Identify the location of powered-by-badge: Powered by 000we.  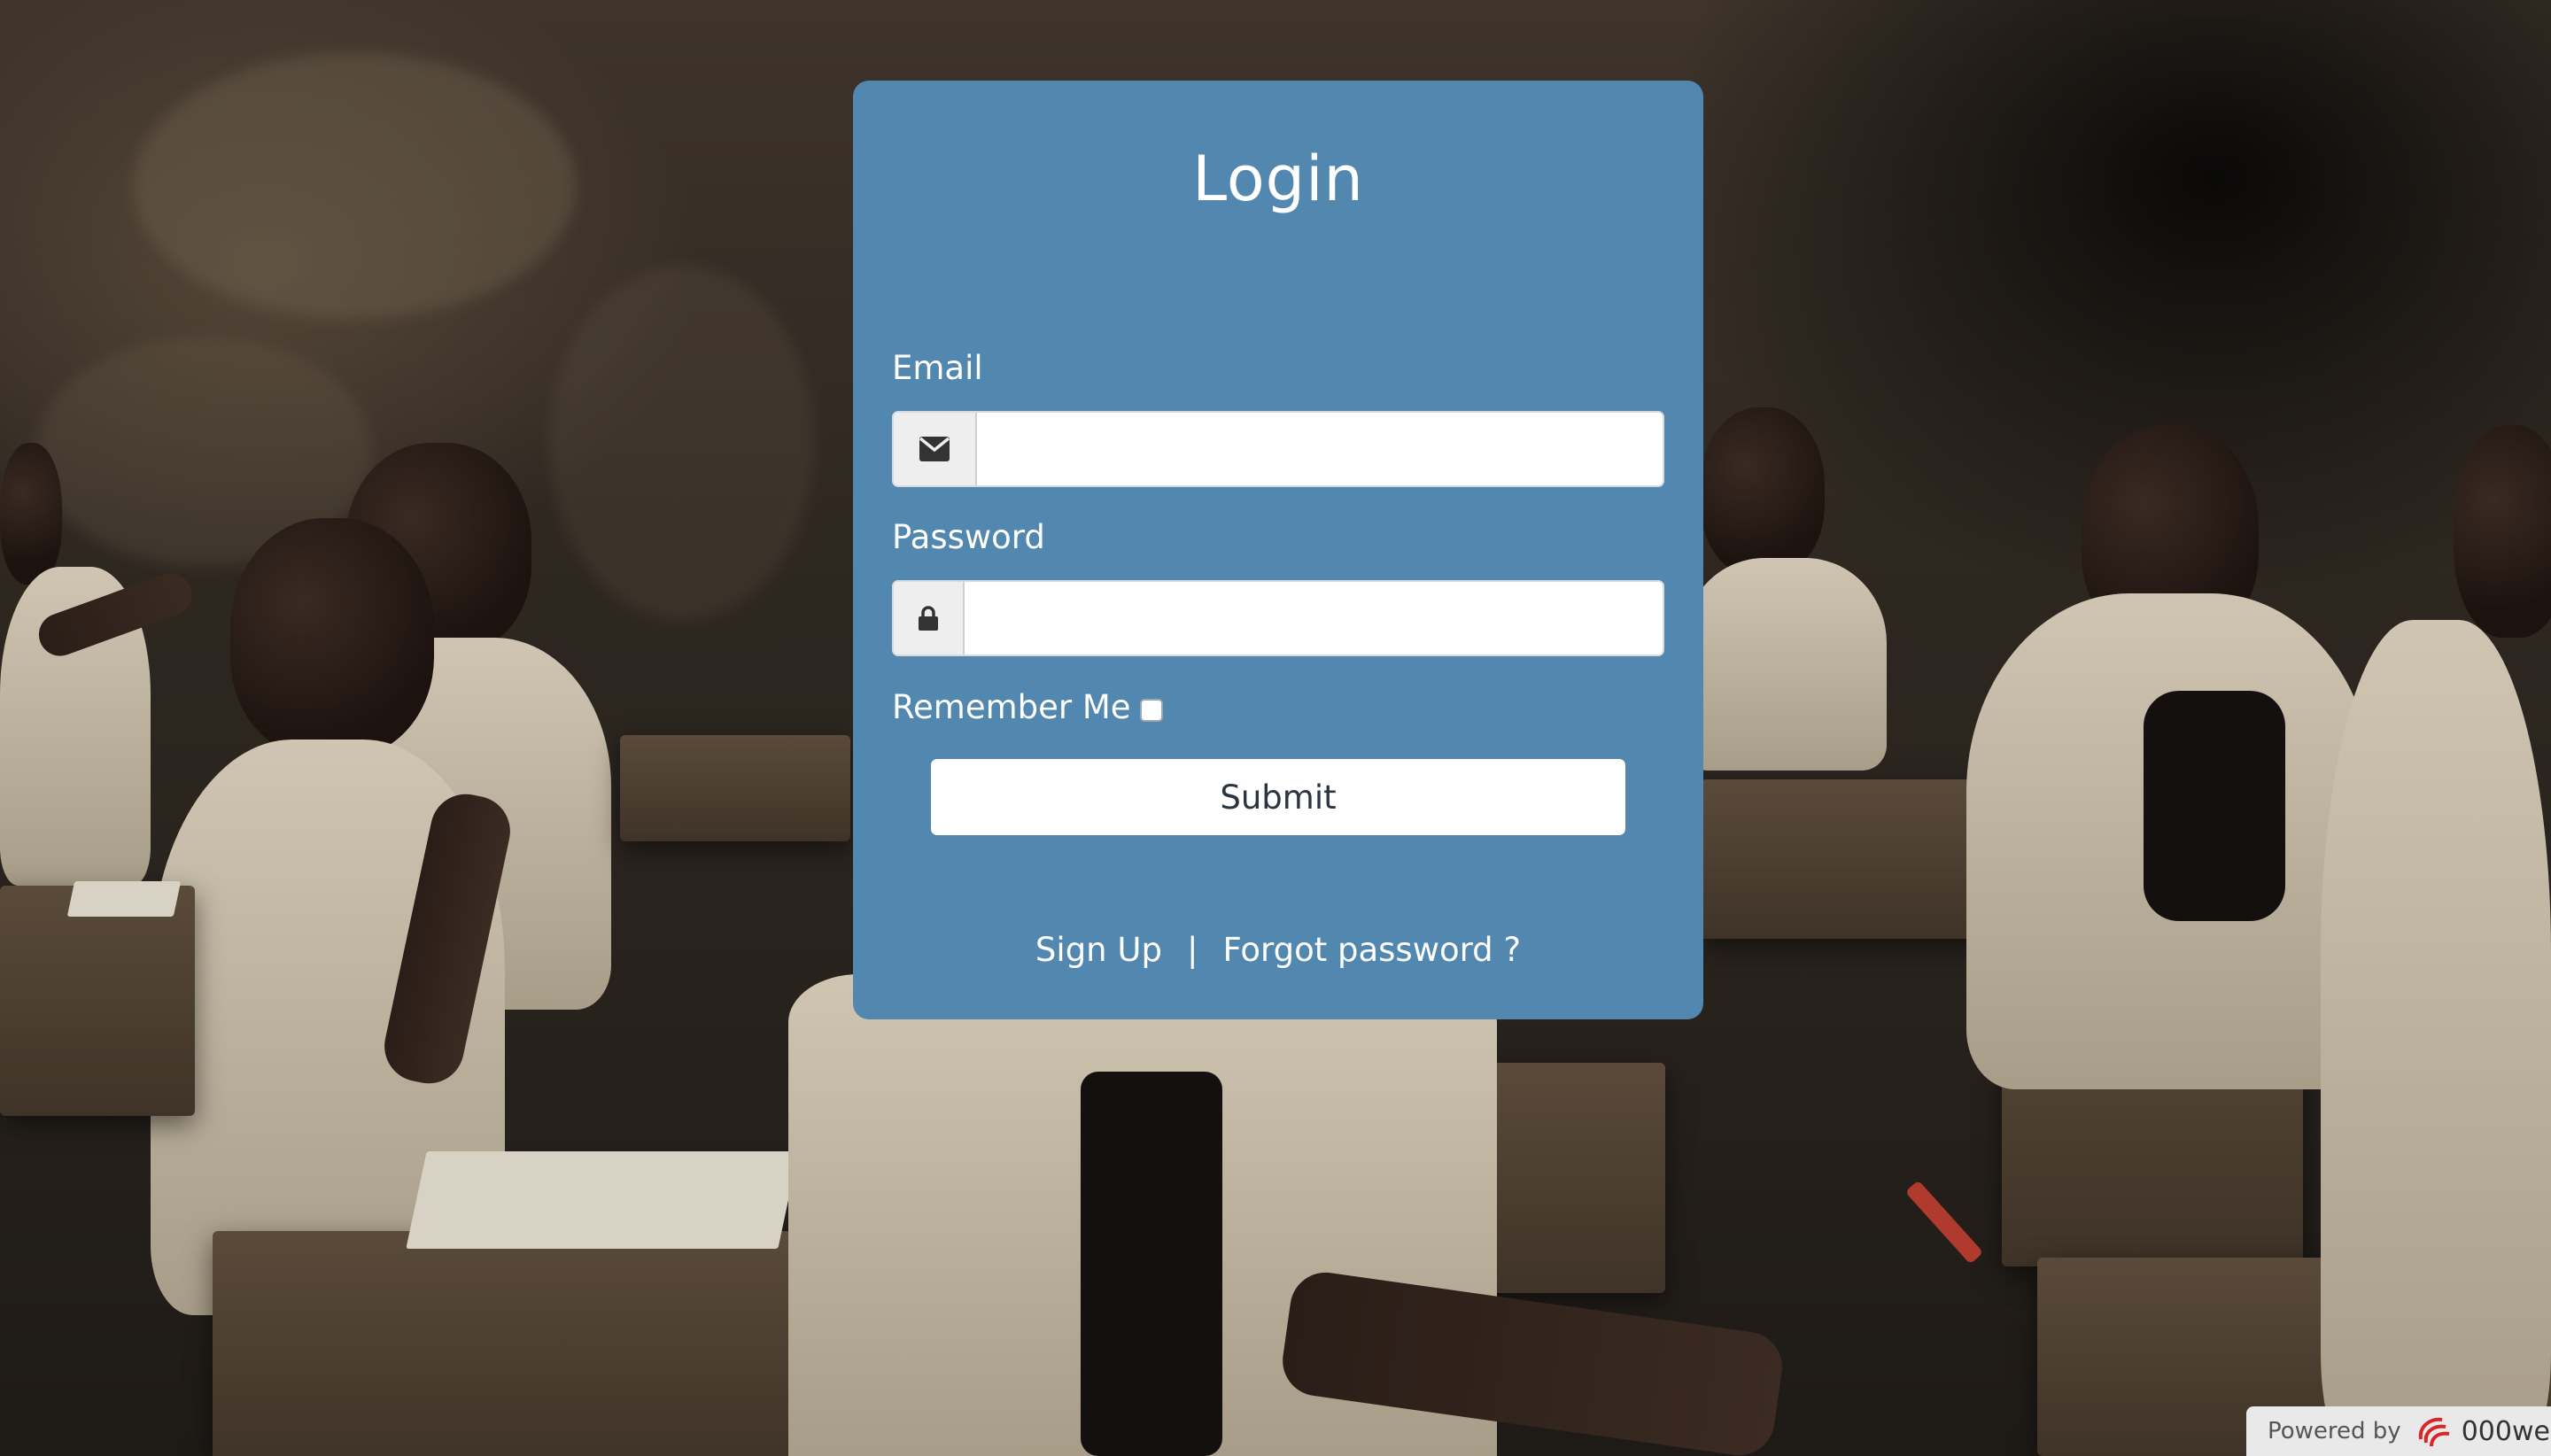
(2398, 1431).